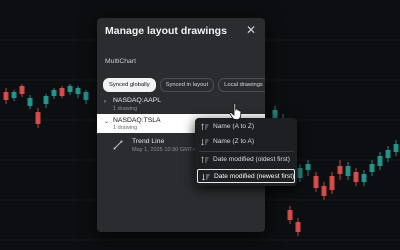 This screenshot has height=250, width=400. Describe the element at coordinates (148, 141) in the screenshot. I see `drawing-name: Trend Line` at that location.